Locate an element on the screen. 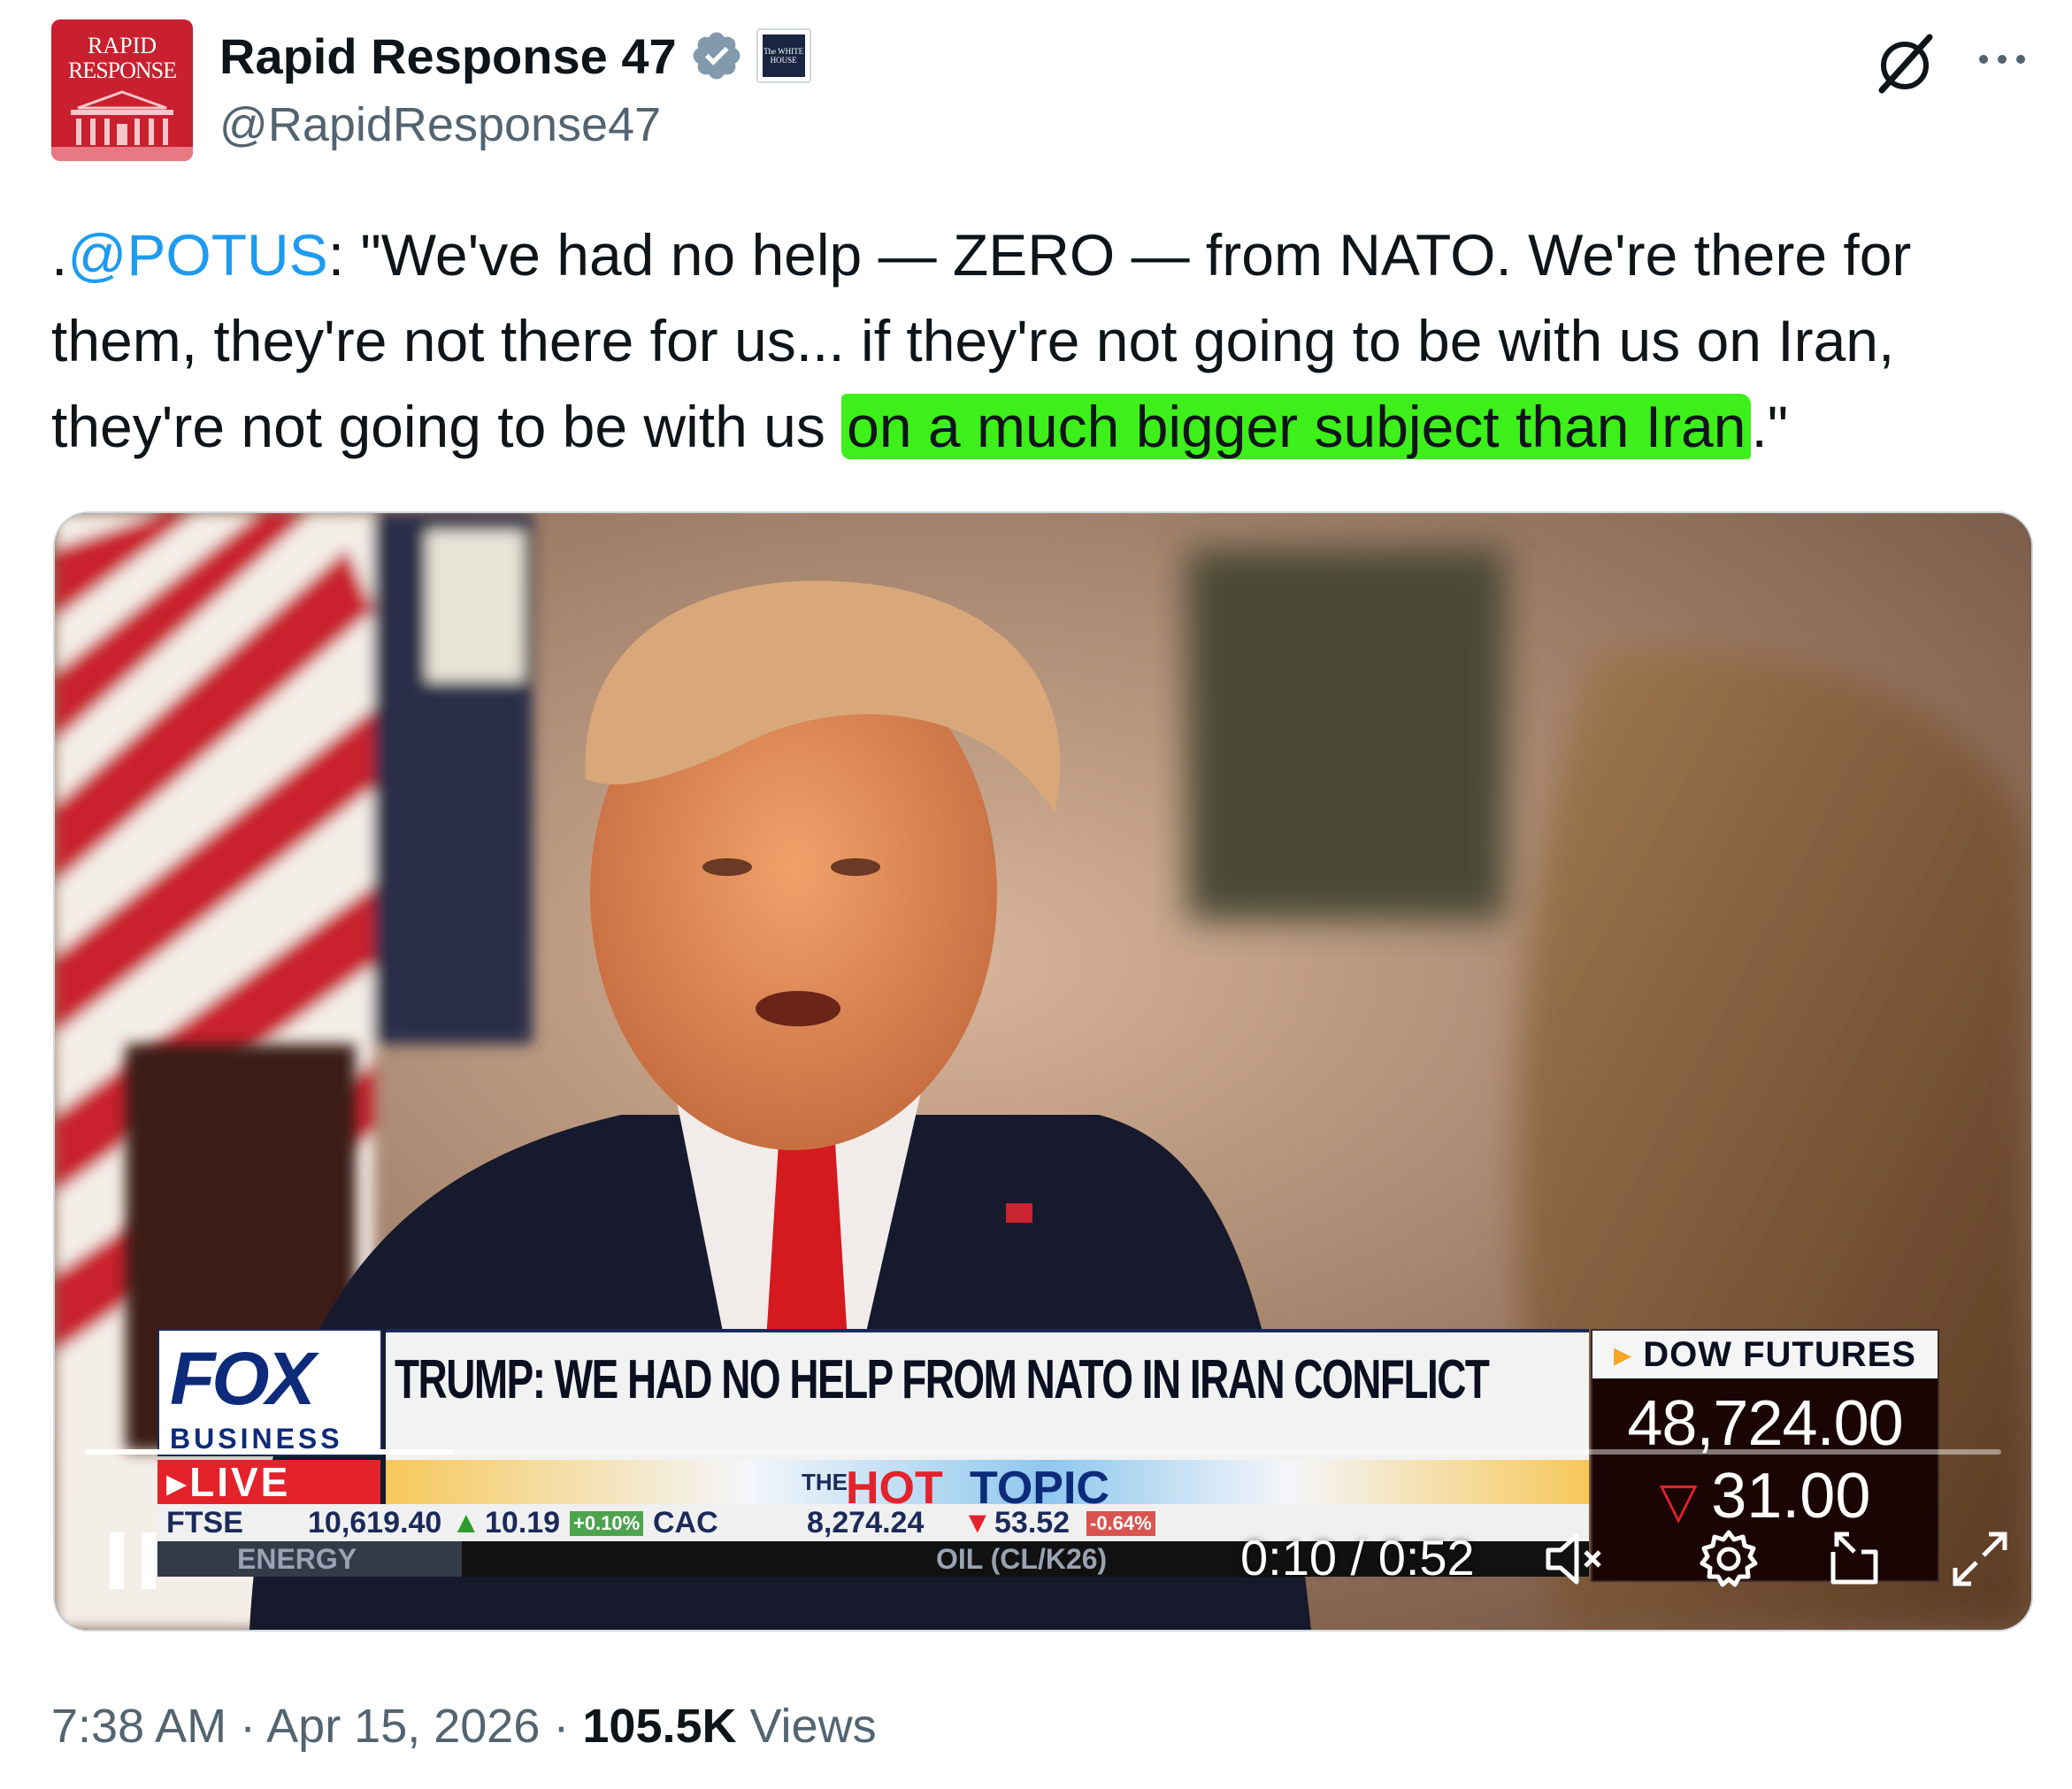  live-label: ▸LIVE is located at coordinates (268, 1482).